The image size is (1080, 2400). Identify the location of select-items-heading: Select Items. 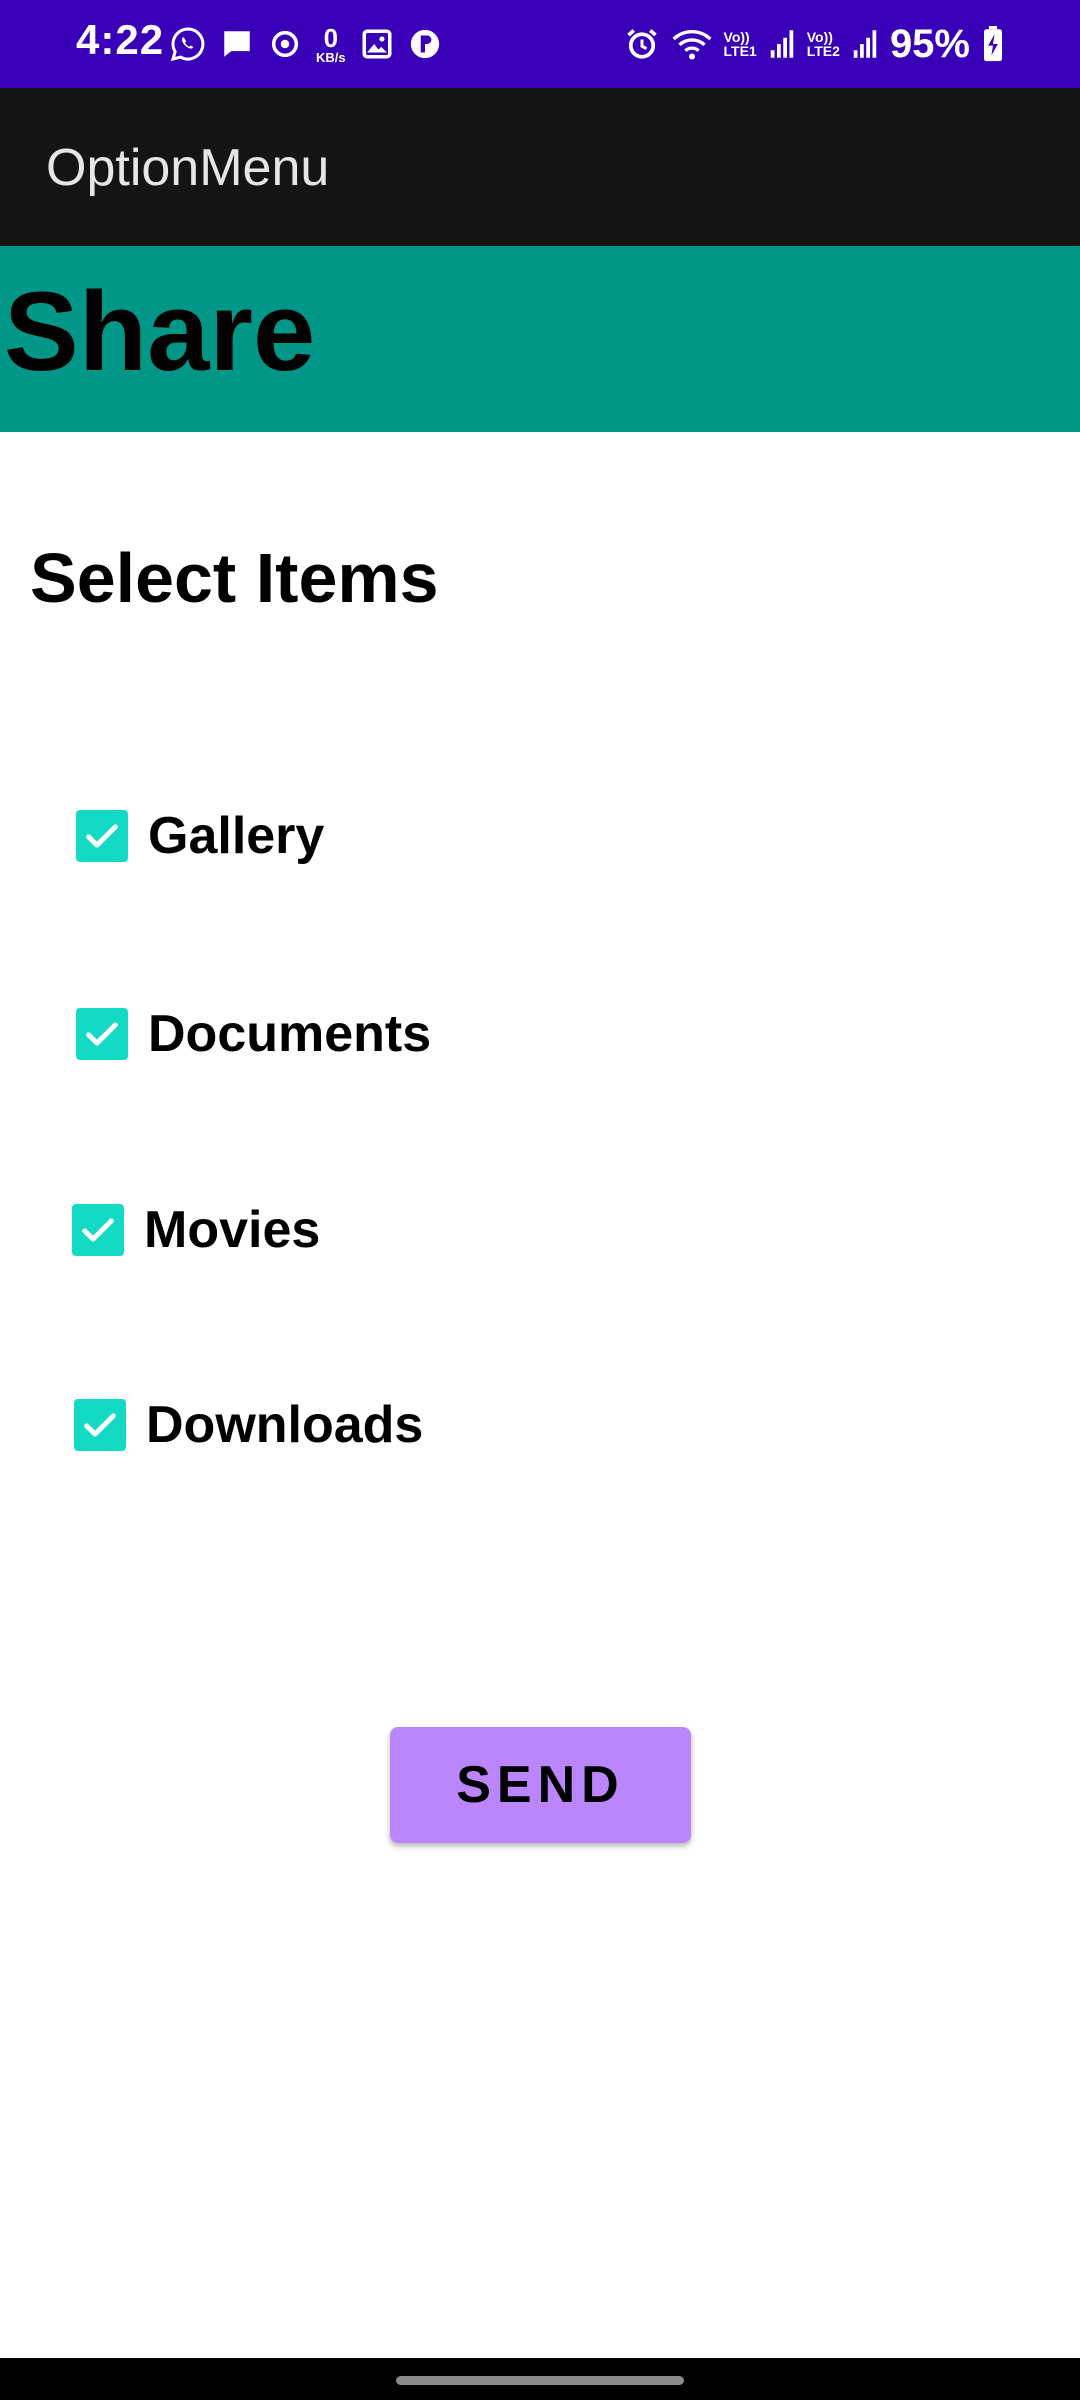
(234, 578).